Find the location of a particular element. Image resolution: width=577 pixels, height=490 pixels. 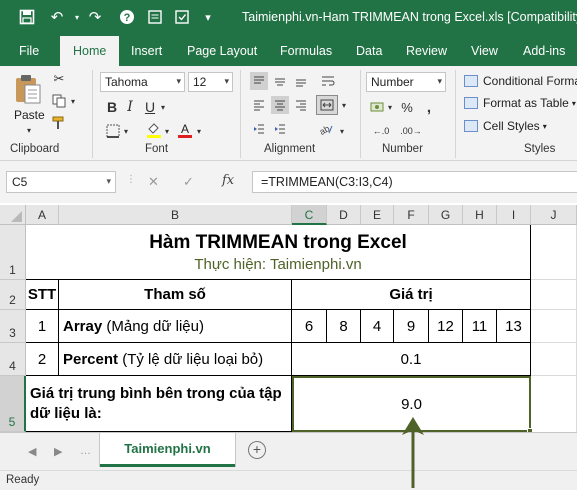

new-sheet-icon: + is located at coordinates (257, 450).